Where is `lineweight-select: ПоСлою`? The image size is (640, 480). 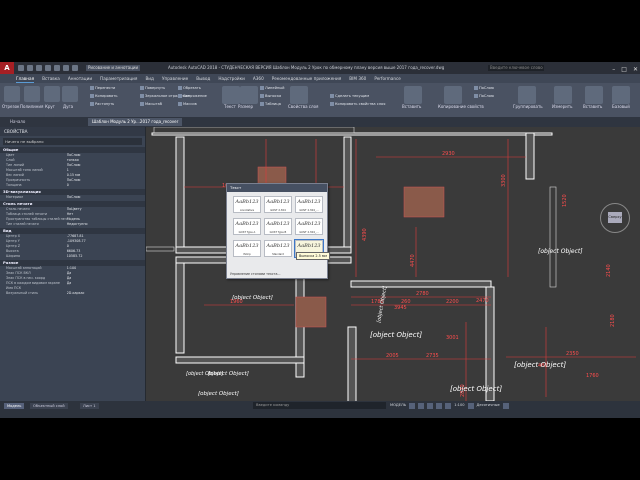 lineweight-select: ПоСлою is located at coordinates (484, 96).